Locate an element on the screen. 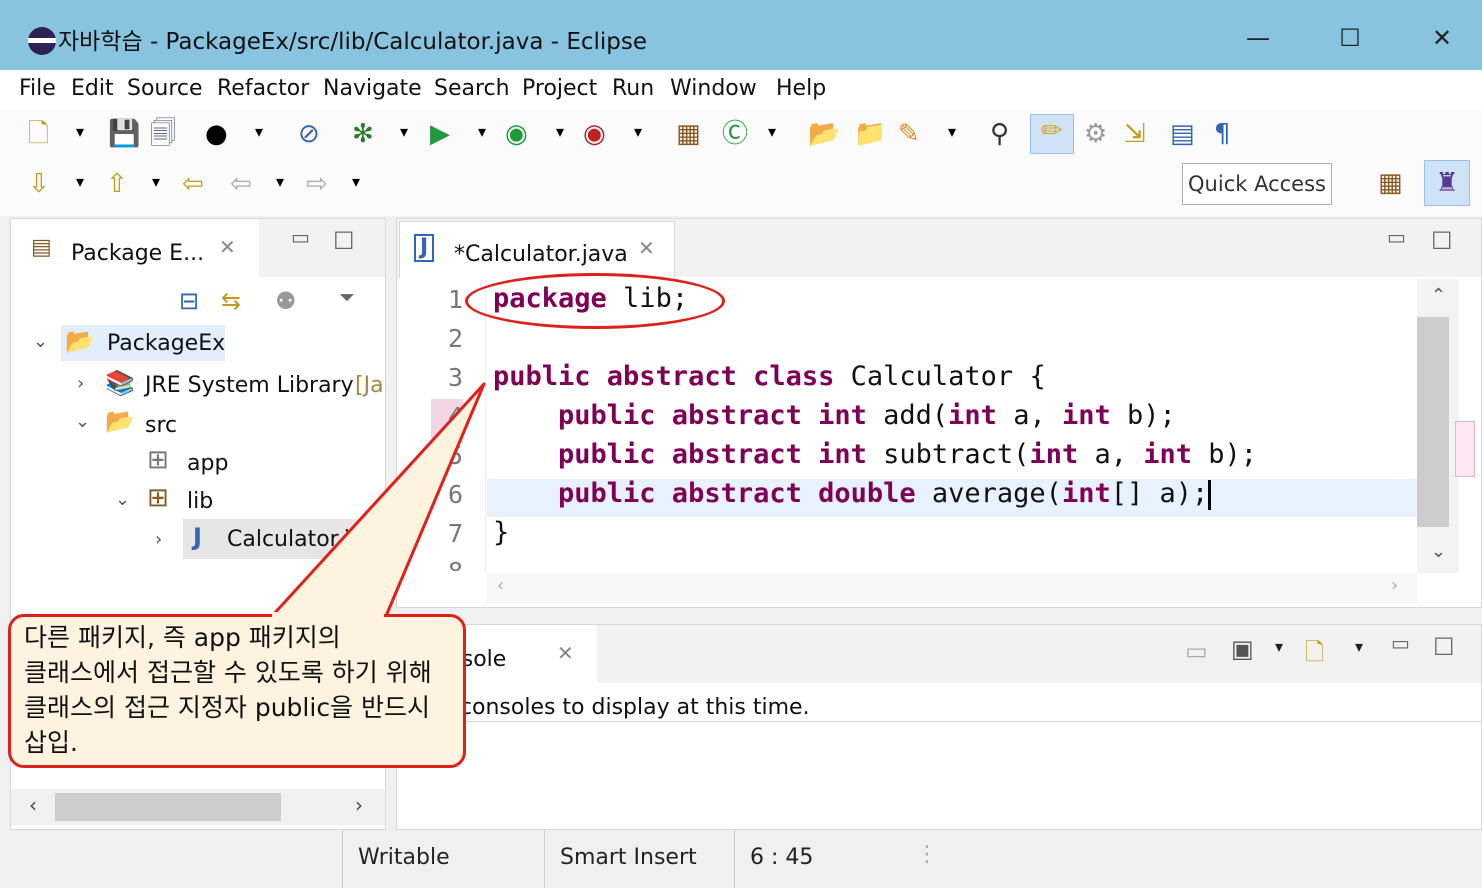 This screenshot has height=888, width=1482. status-grip-icon: ⋮ is located at coordinates (927, 854).